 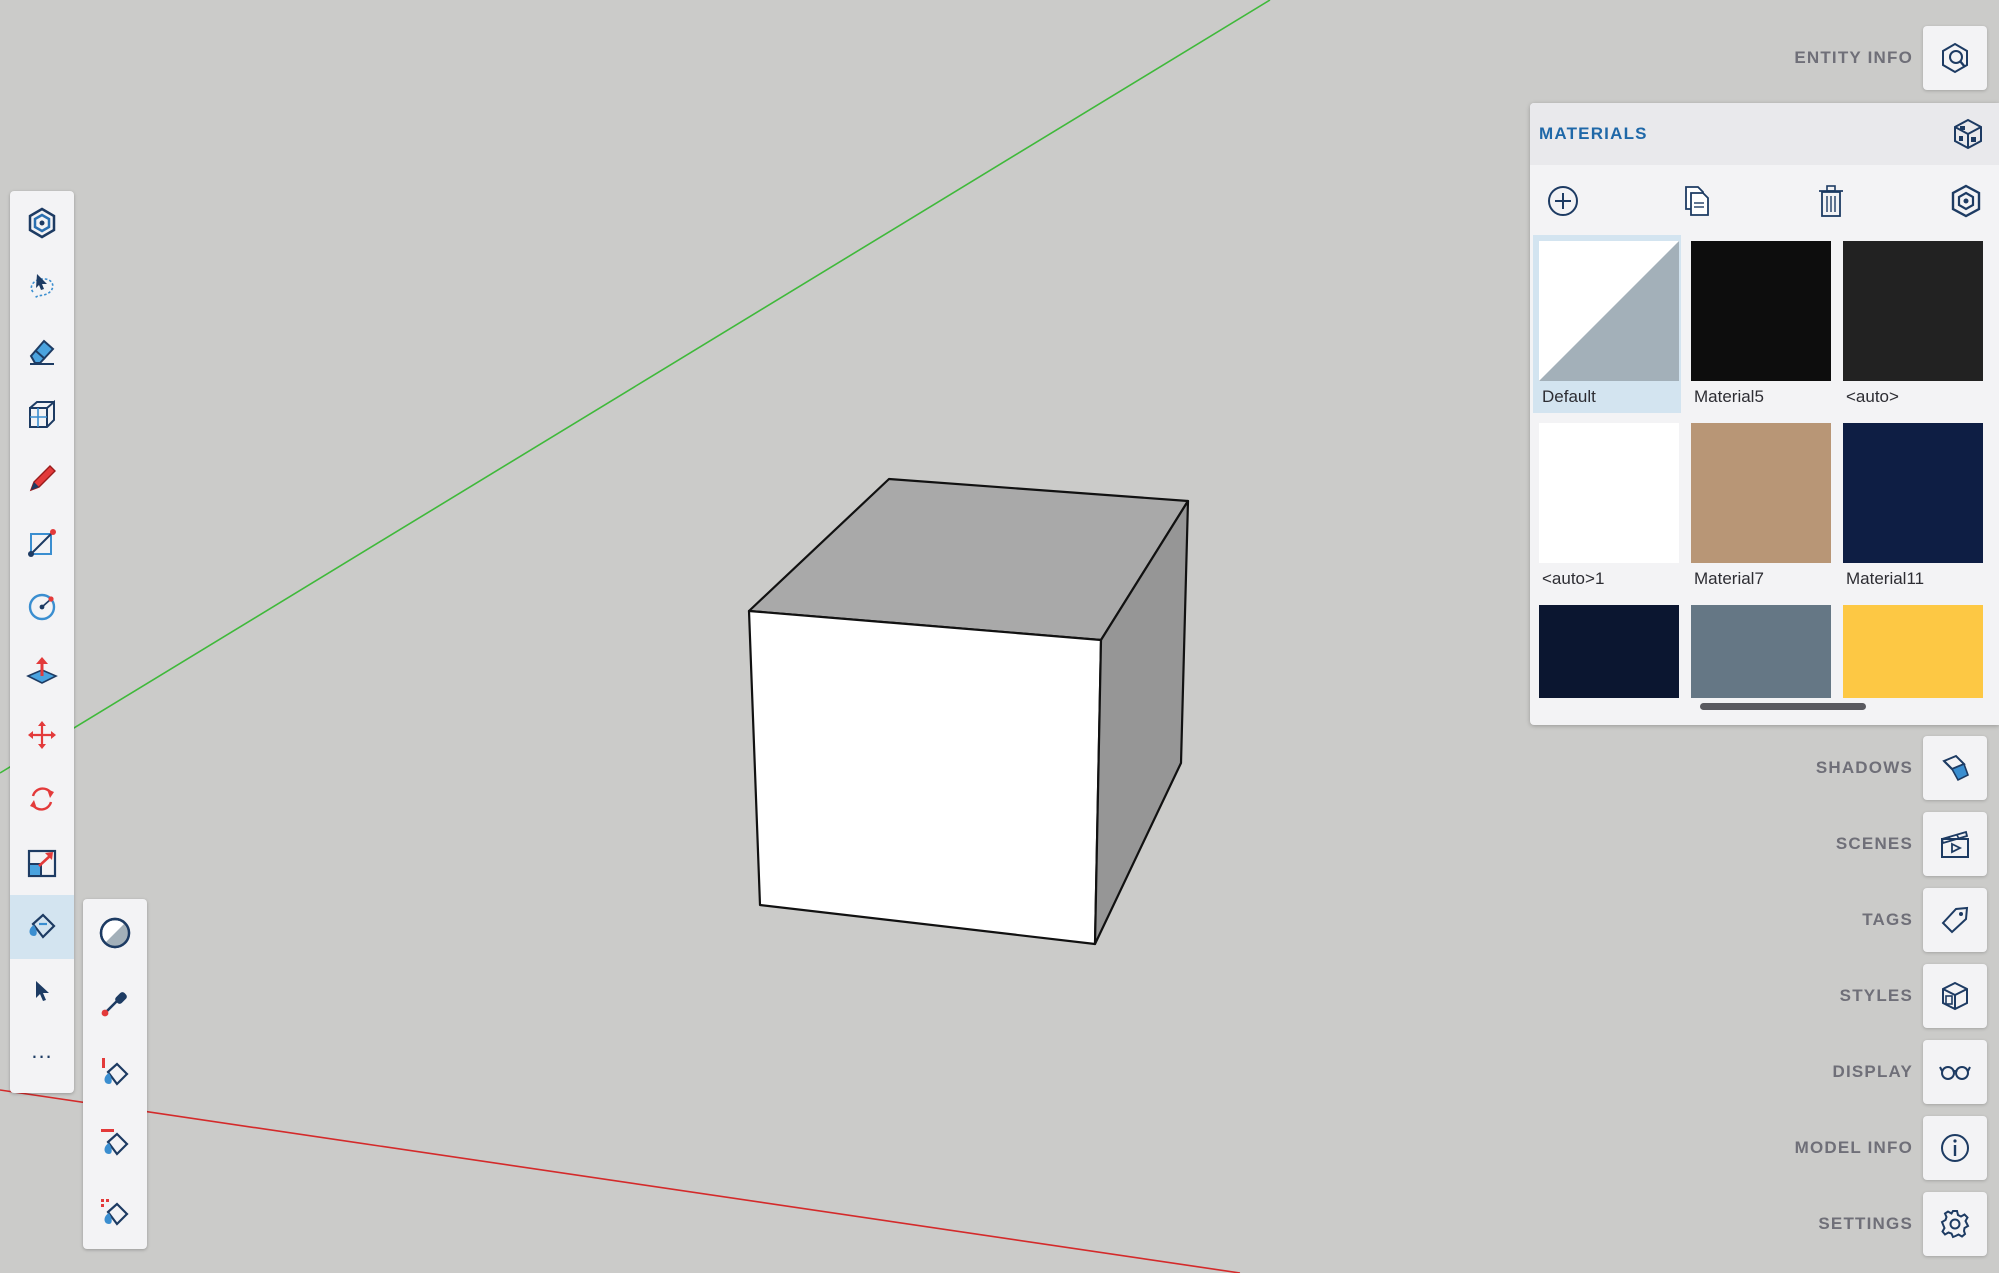 I want to click on paint-bucket-icon, so click(x=42, y=926).